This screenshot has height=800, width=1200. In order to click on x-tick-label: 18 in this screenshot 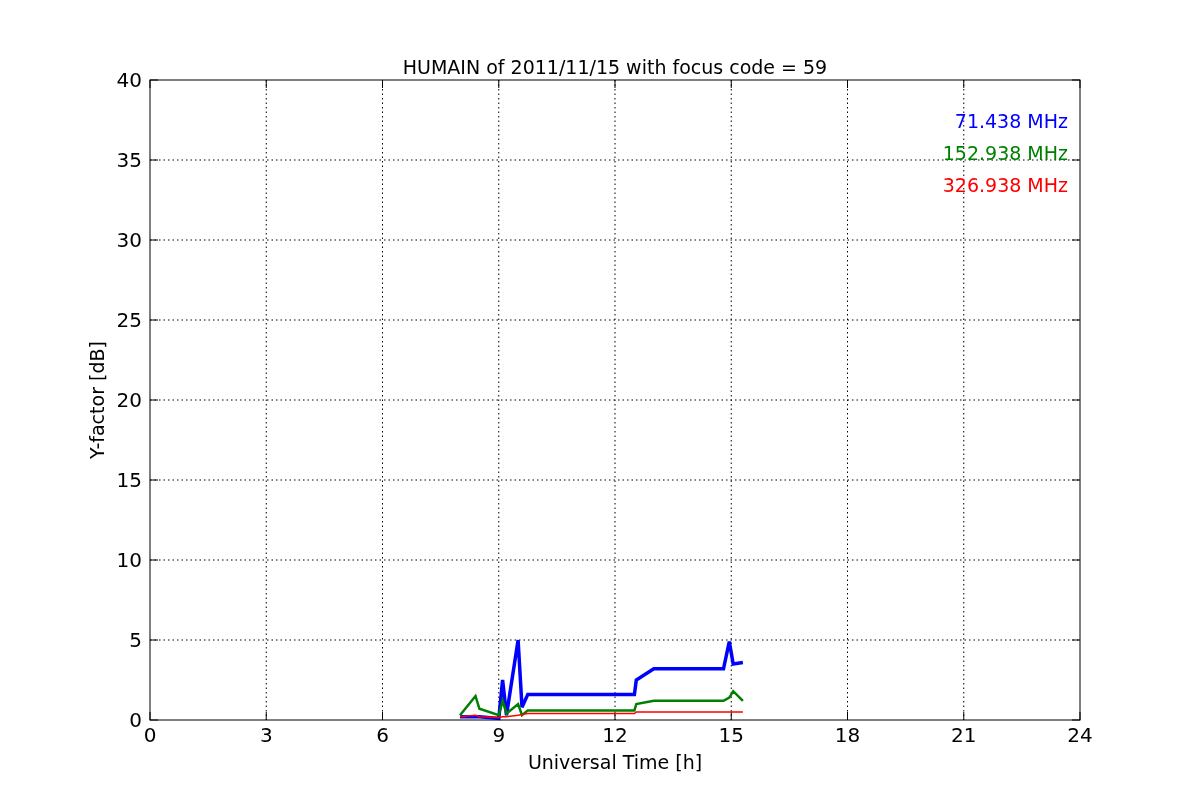, I will do `click(847, 735)`.